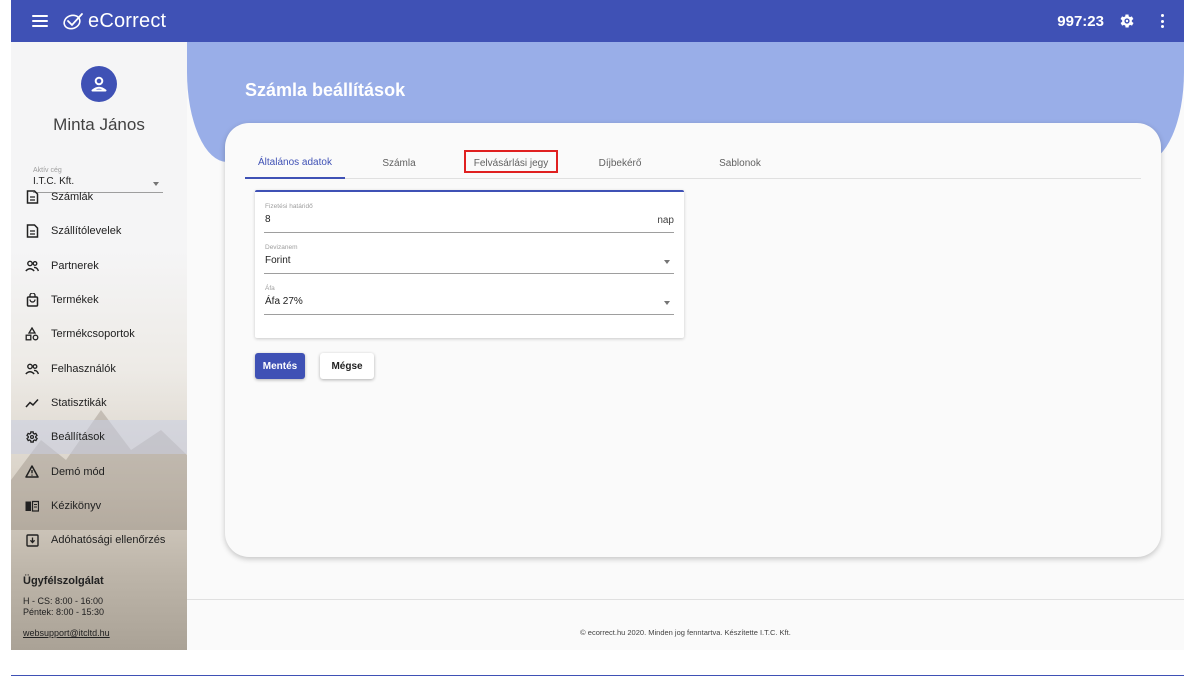 Image resolution: width=1195 pixels, height=677 pixels. I want to click on sidebar-item-label: Számlák, so click(72, 197).